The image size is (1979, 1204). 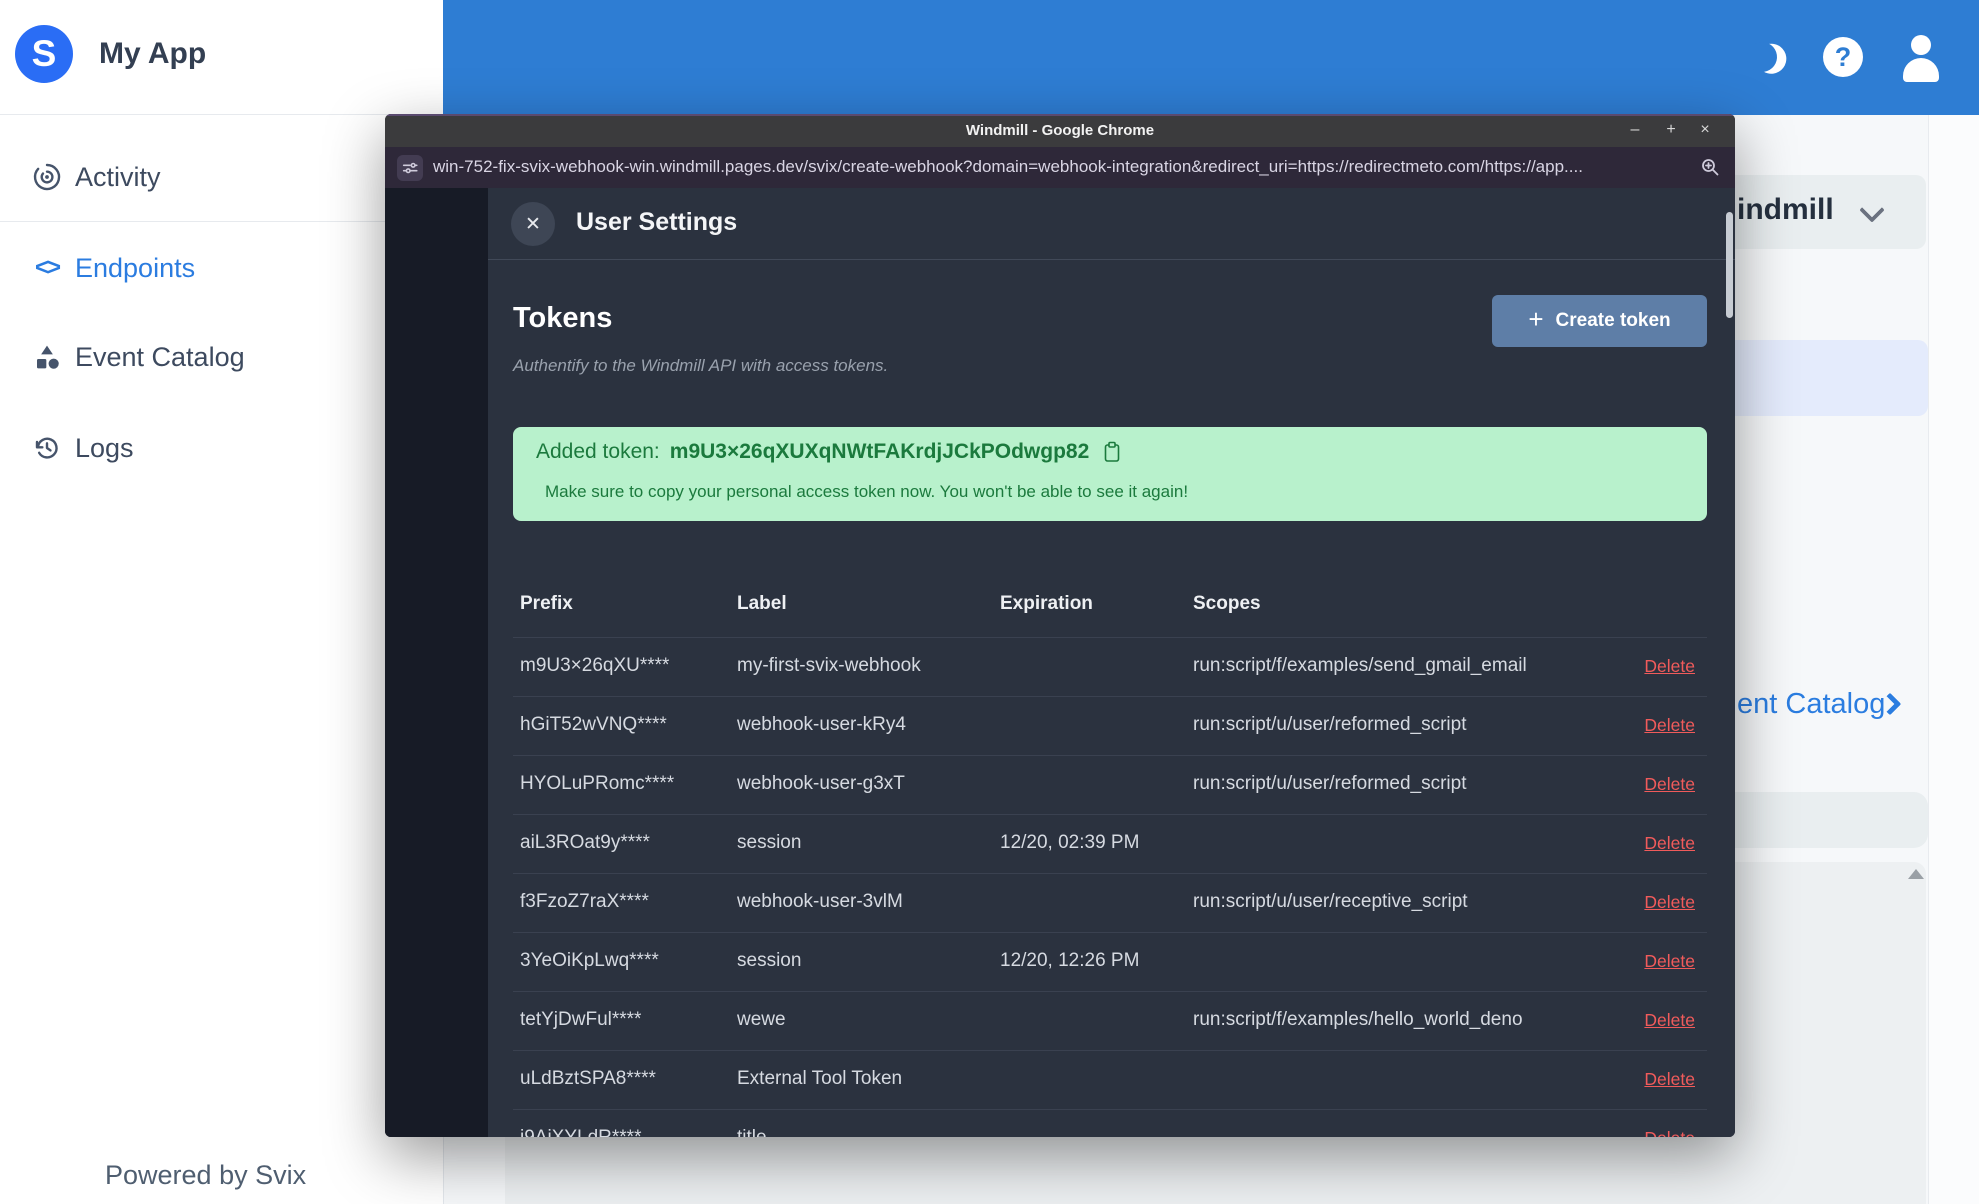 I want to click on chevron-down-icon, so click(x=1872, y=210).